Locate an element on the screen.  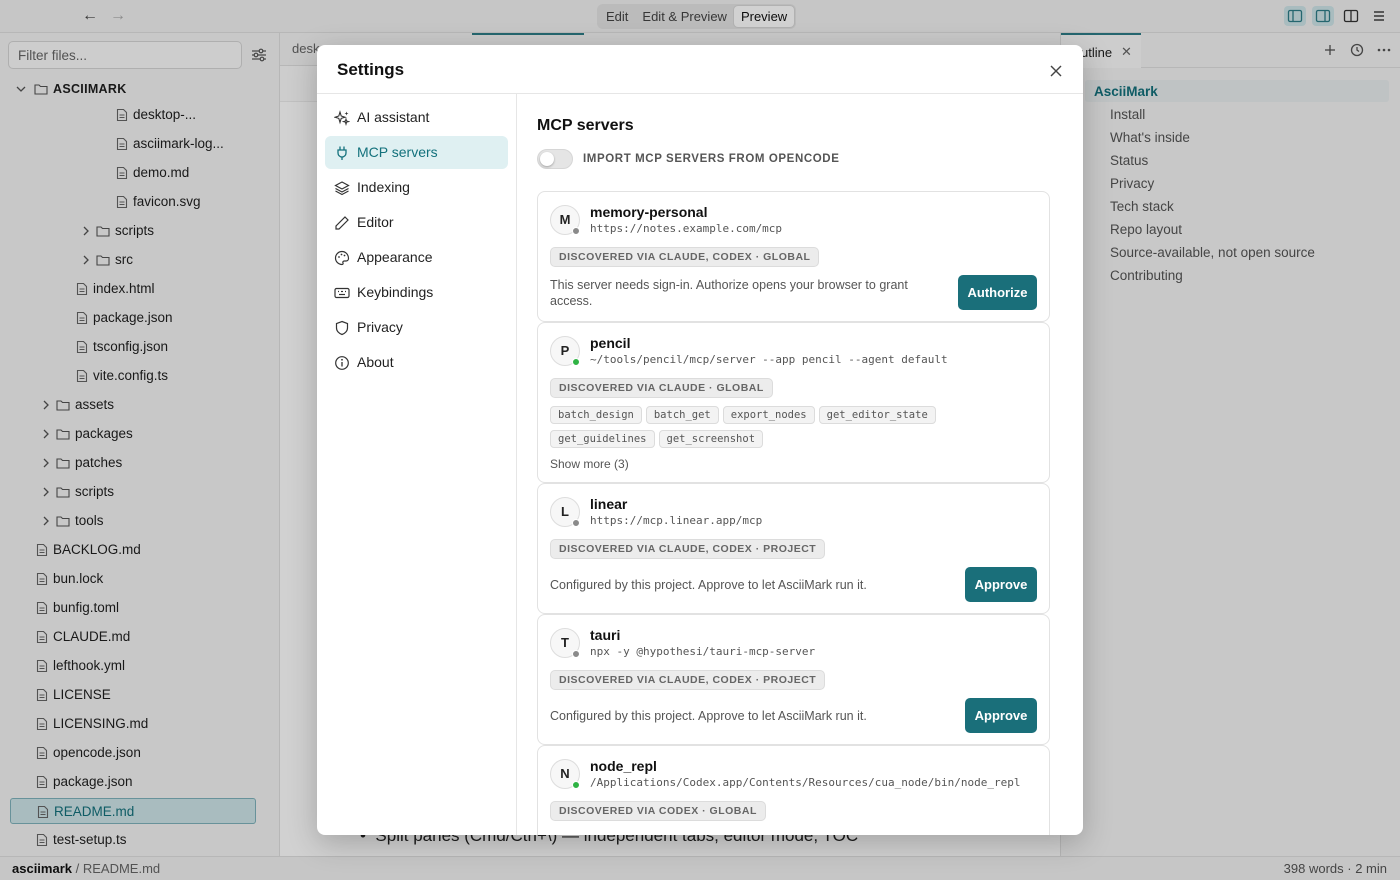
nav-indexing: Indexing is located at coordinates (416, 187).